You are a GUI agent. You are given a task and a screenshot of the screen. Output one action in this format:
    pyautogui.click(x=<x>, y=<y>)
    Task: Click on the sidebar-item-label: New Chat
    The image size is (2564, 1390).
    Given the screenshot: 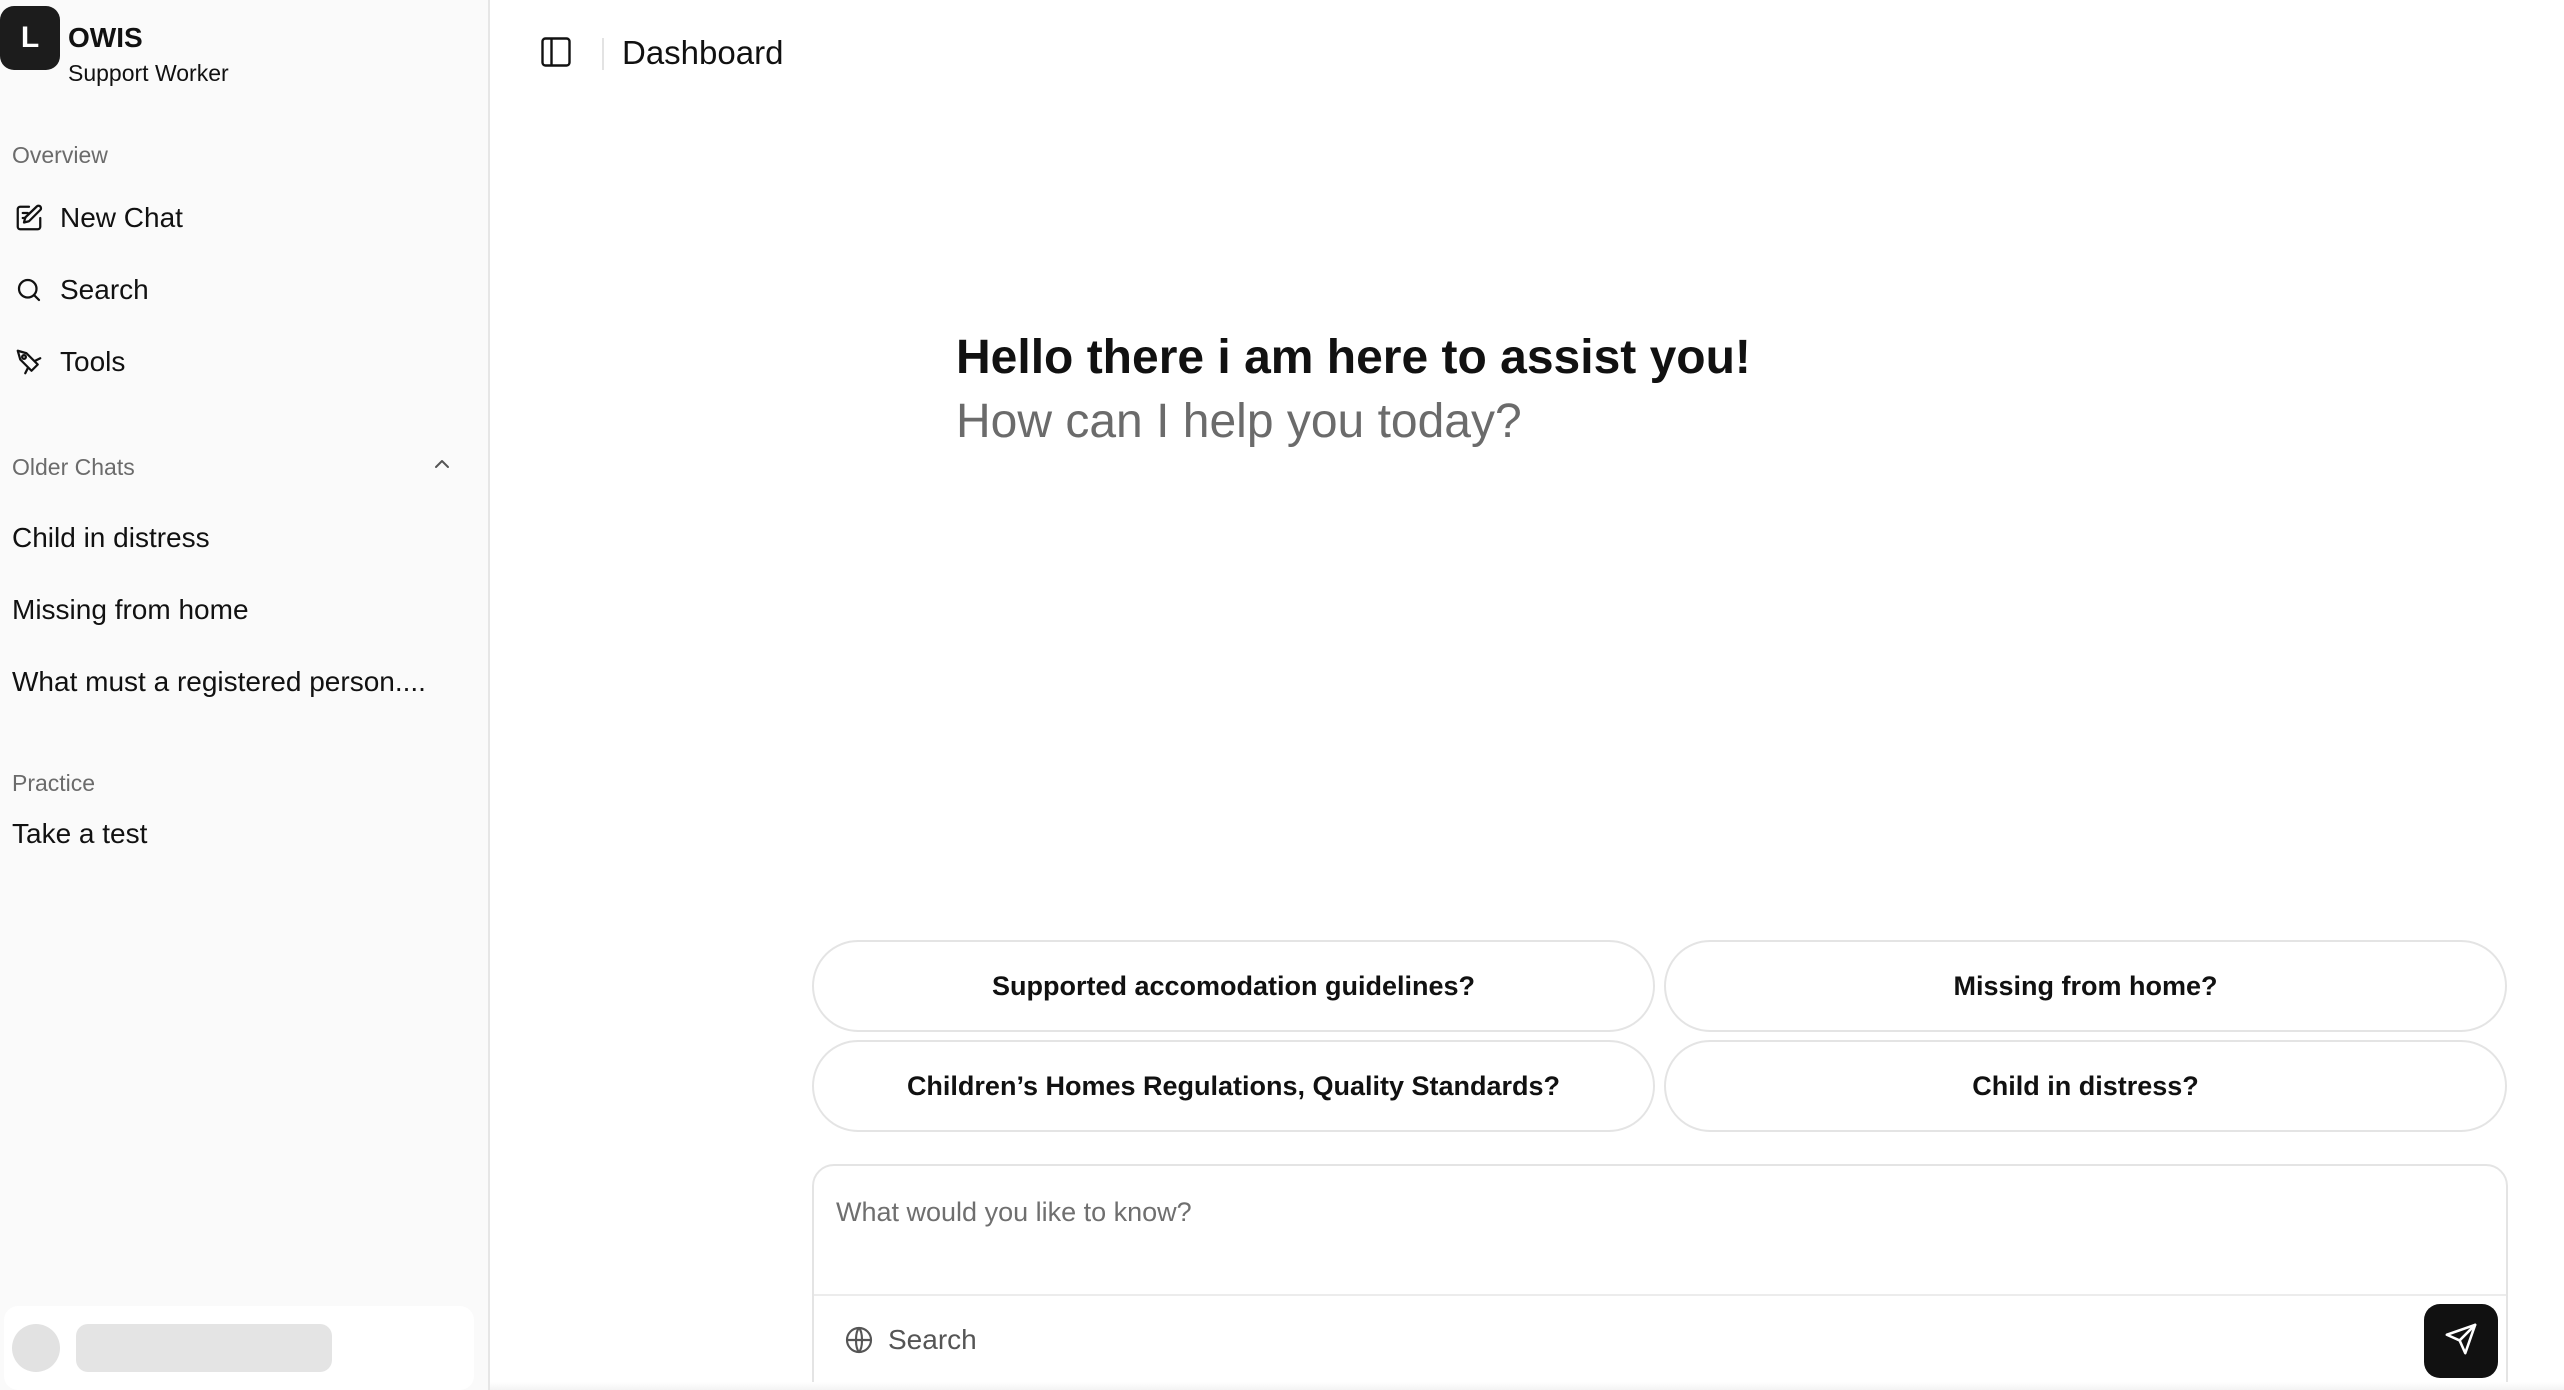 What is the action you would take?
    pyautogui.click(x=121, y=217)
    